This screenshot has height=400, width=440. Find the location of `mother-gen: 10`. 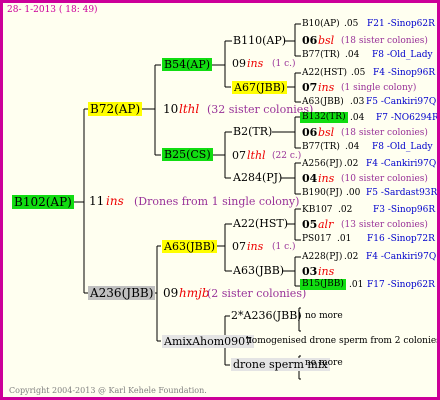

mother-gen: 10 is located at coordinates (171, 109).